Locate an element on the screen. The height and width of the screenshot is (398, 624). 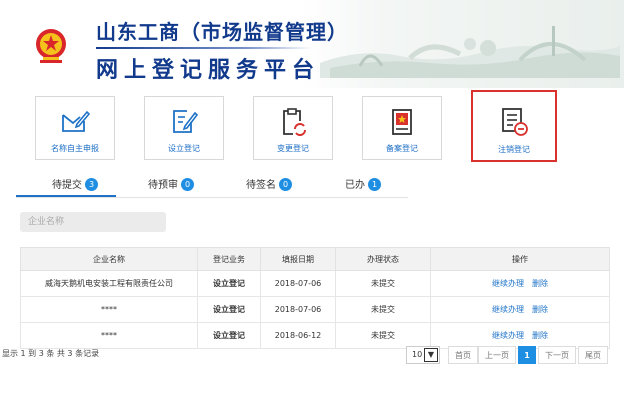
tile-label: 备案登记 is located at coordinates (402, 148).